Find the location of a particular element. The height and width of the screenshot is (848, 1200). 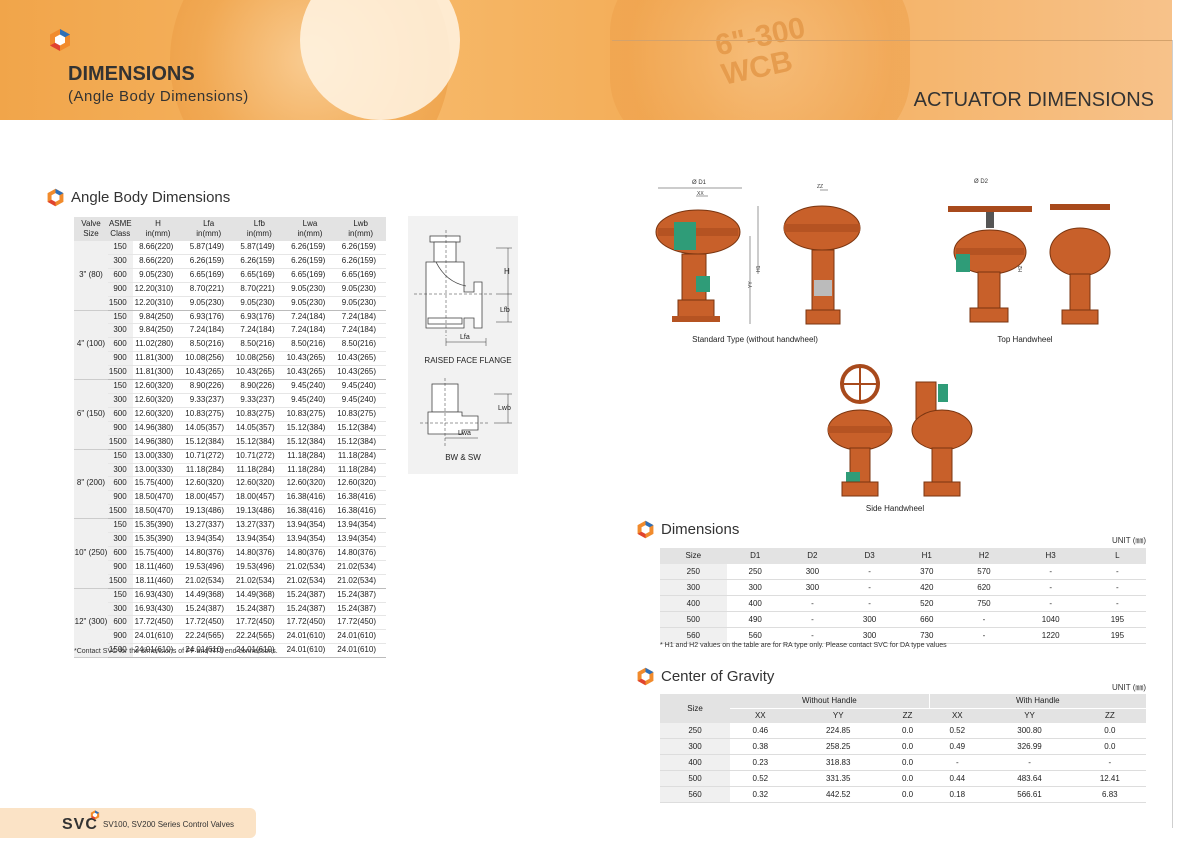

body-diagram-panel: H Lfb Lfa Lwb Lwa is located at coordinates (463, 345).